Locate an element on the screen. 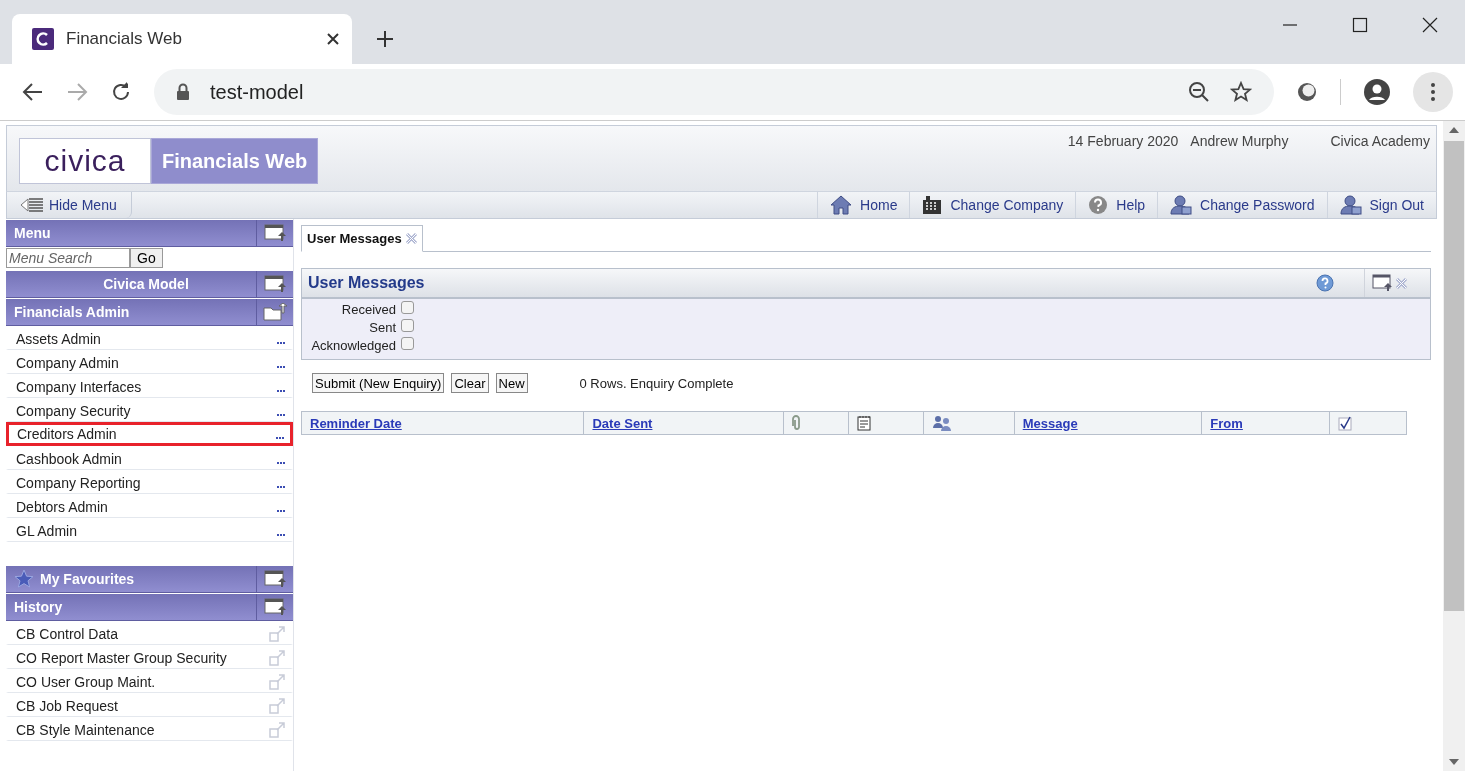 The image size is (1465, 771). section-title: Menu is located at coordinates (32, 233).